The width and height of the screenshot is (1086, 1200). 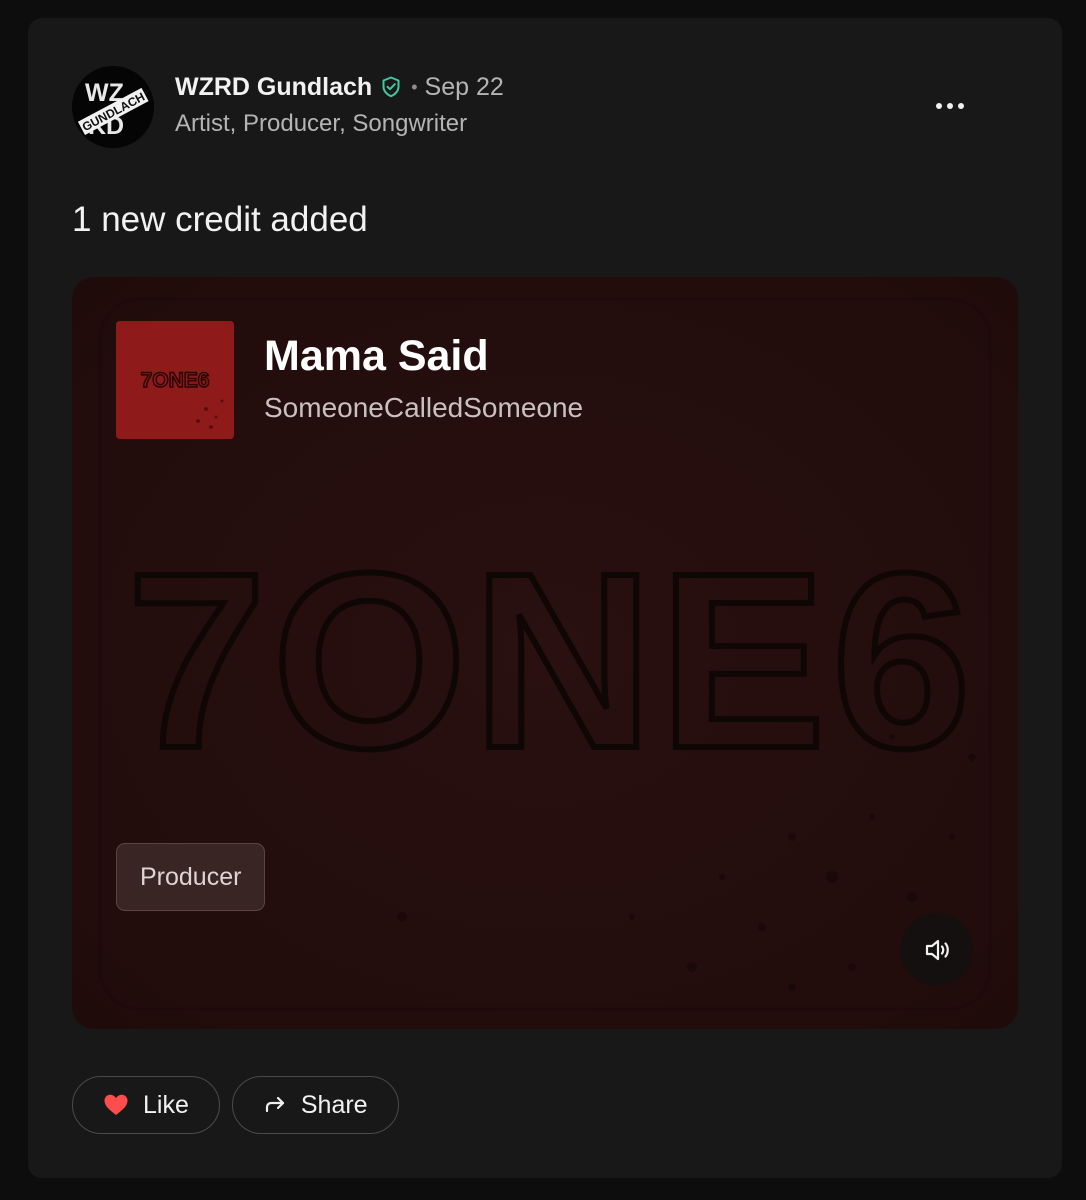 I want to click on share-arrow-icon, so click(x=275, y=1105).